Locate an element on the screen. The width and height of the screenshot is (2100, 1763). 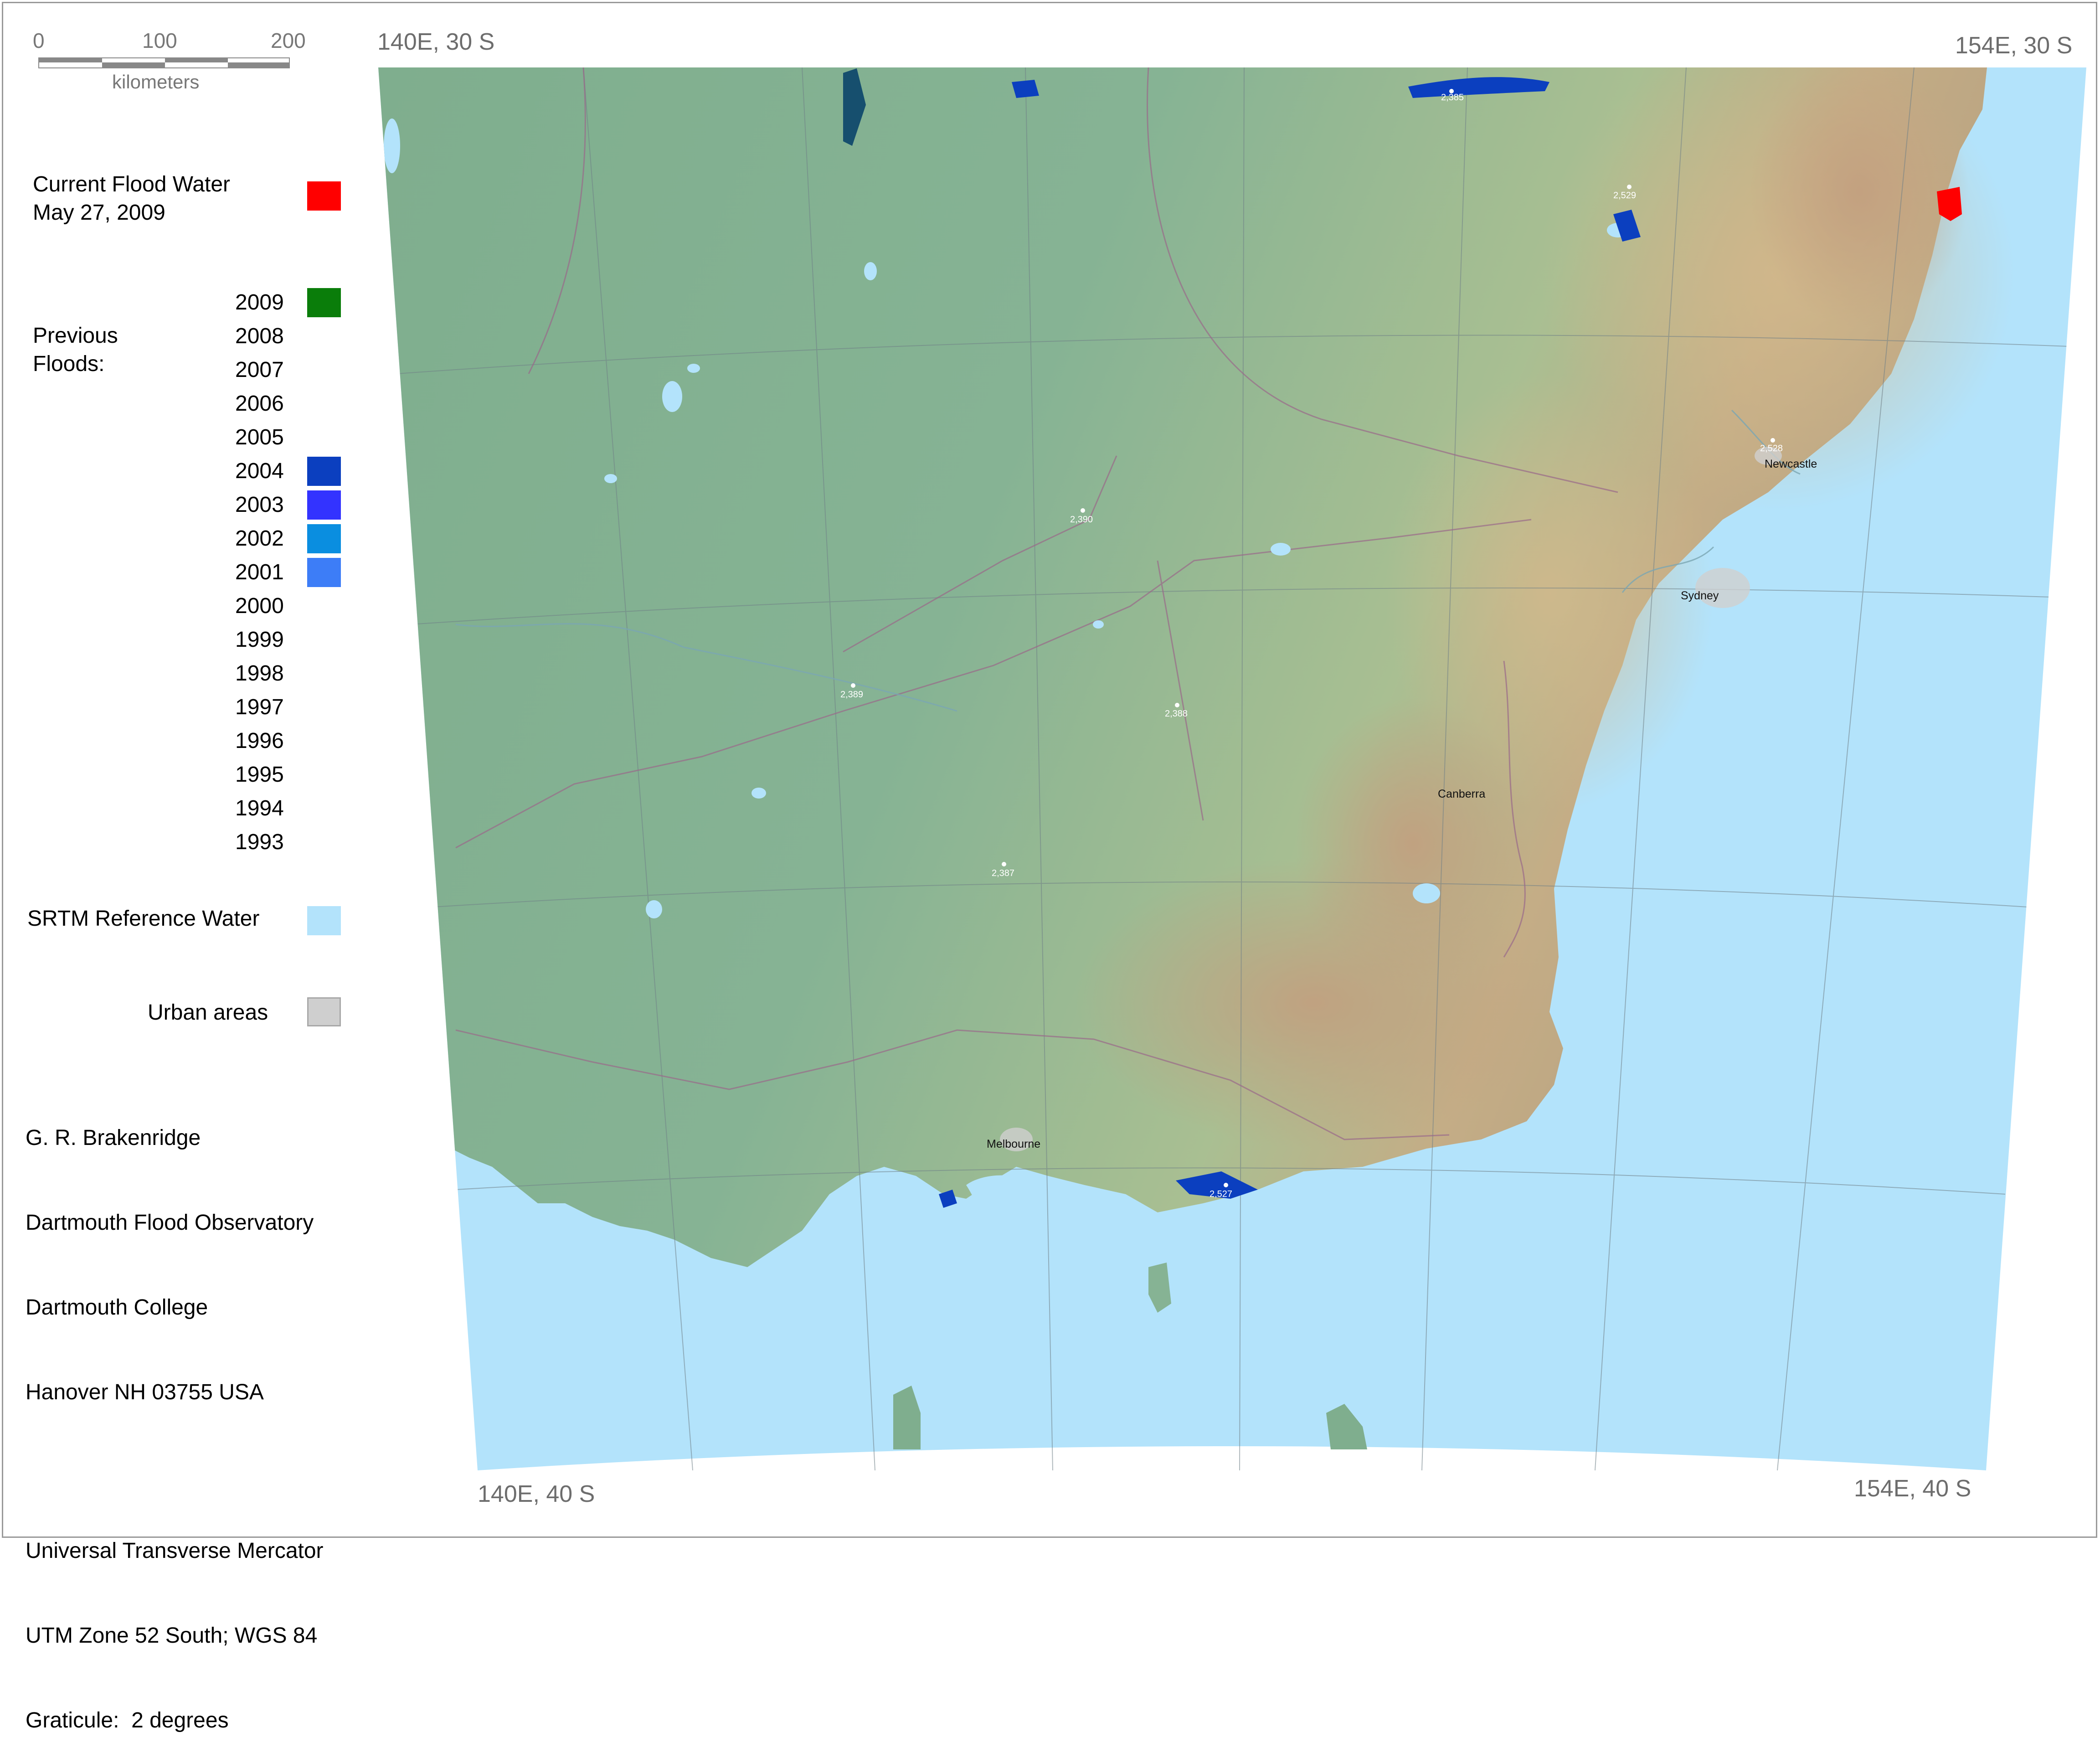
gauge-2529-marker is located at coordinates (1629, 187).